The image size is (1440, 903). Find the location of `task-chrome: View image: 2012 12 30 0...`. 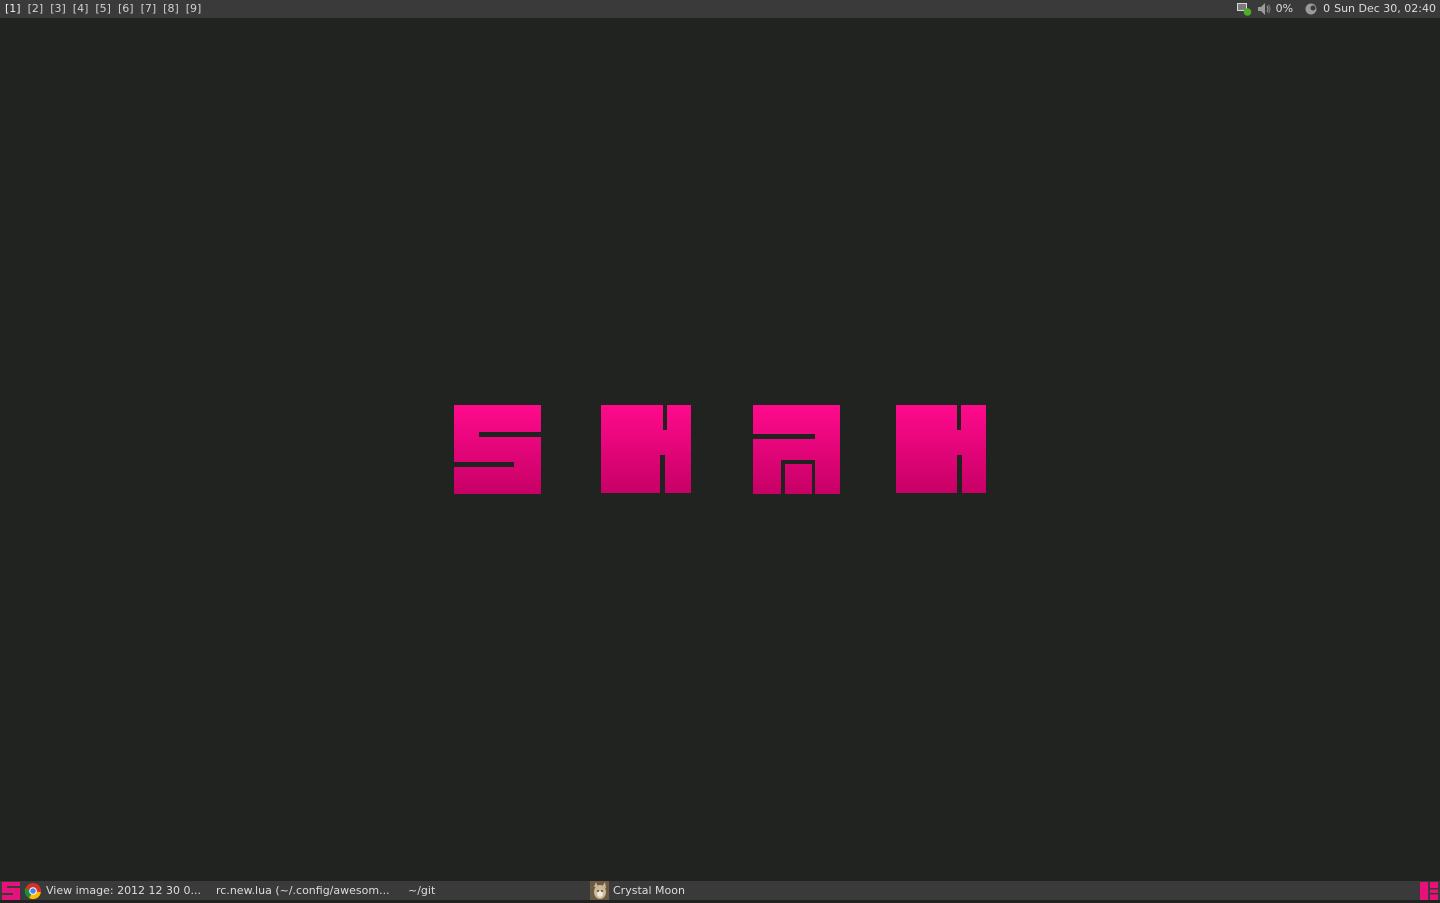

task-chrome: View image: 2012 12 30 0... is located at coordinates (118, 890).